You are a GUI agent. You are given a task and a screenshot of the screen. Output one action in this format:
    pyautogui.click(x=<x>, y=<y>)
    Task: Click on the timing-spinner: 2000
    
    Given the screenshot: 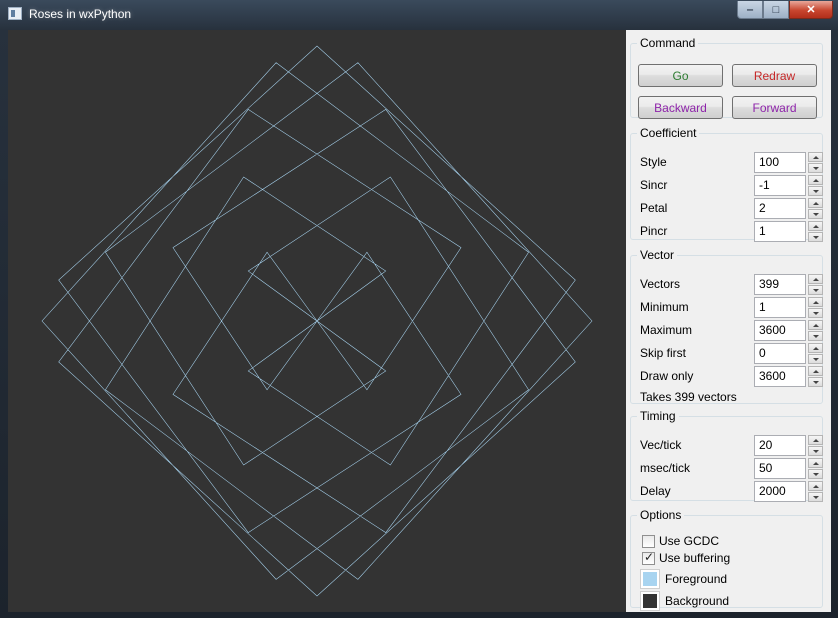 What is the action you would take?
    pyautogui.click(x=789, y=491)
    